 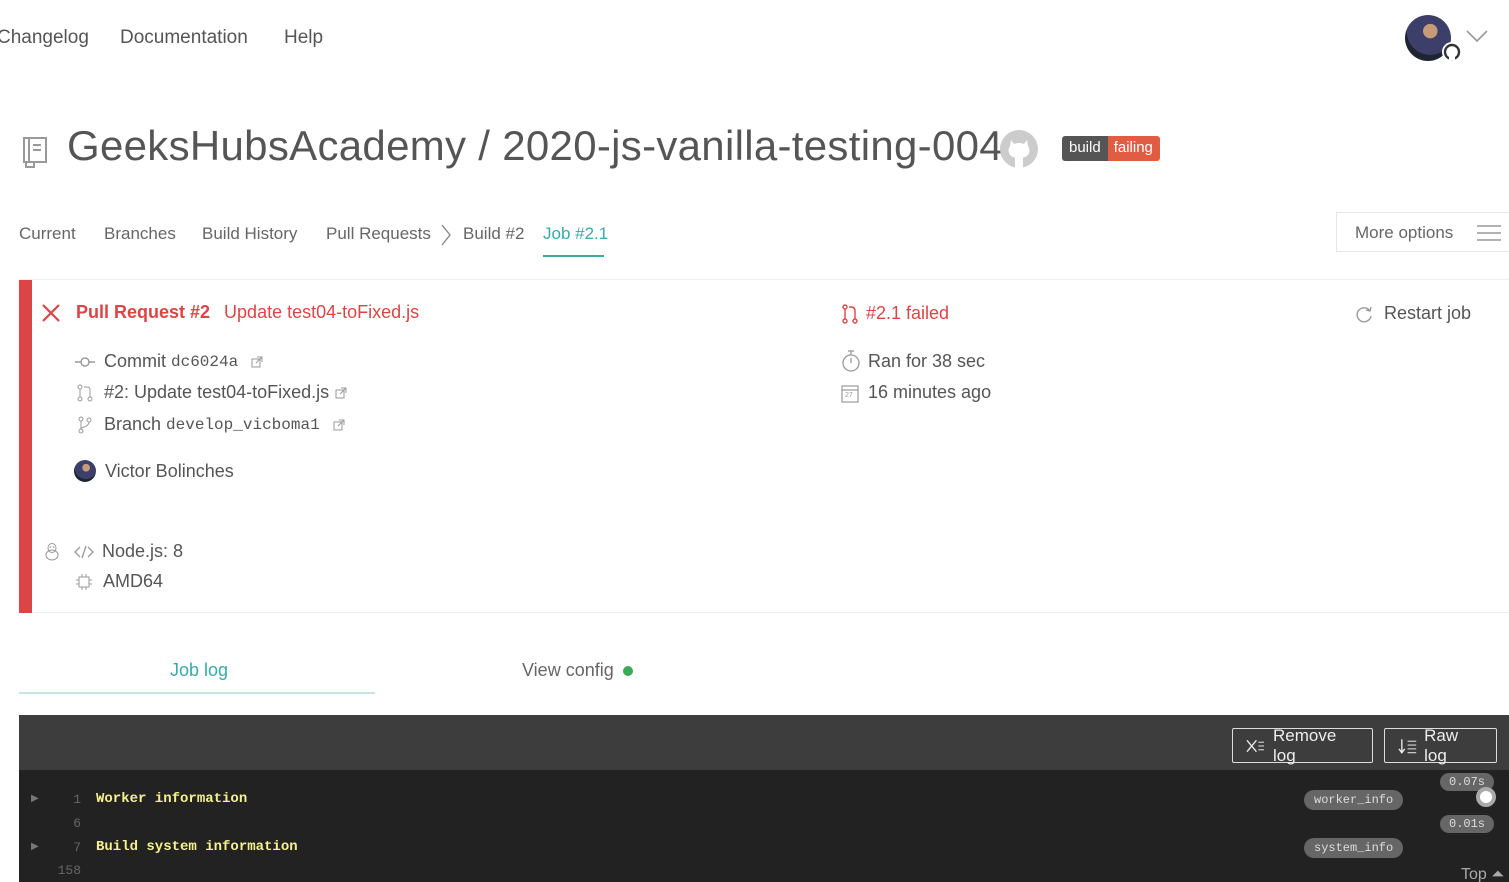 What do you see at coordinates (1133, 148) in the screenshot?
I see `badge-status: failing` at bounding box center [1133, 148].